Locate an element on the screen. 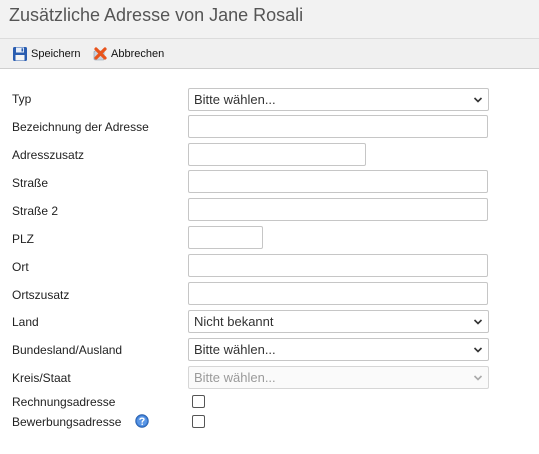 Image resolution: width=539 pixels, height=454 pixels. typ-label: Typ is located at coordinates (22, 99).